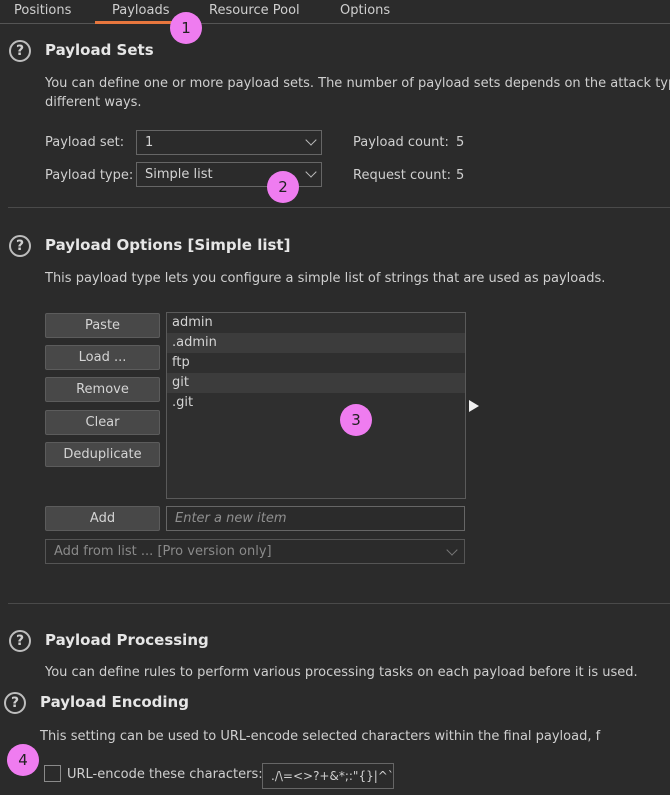 The width and height of the screenshot is (670, 795). What do you see at coordinates (316, 403) in the screenshot?
I see `list-item: .git` at bounding box center [316, 403].